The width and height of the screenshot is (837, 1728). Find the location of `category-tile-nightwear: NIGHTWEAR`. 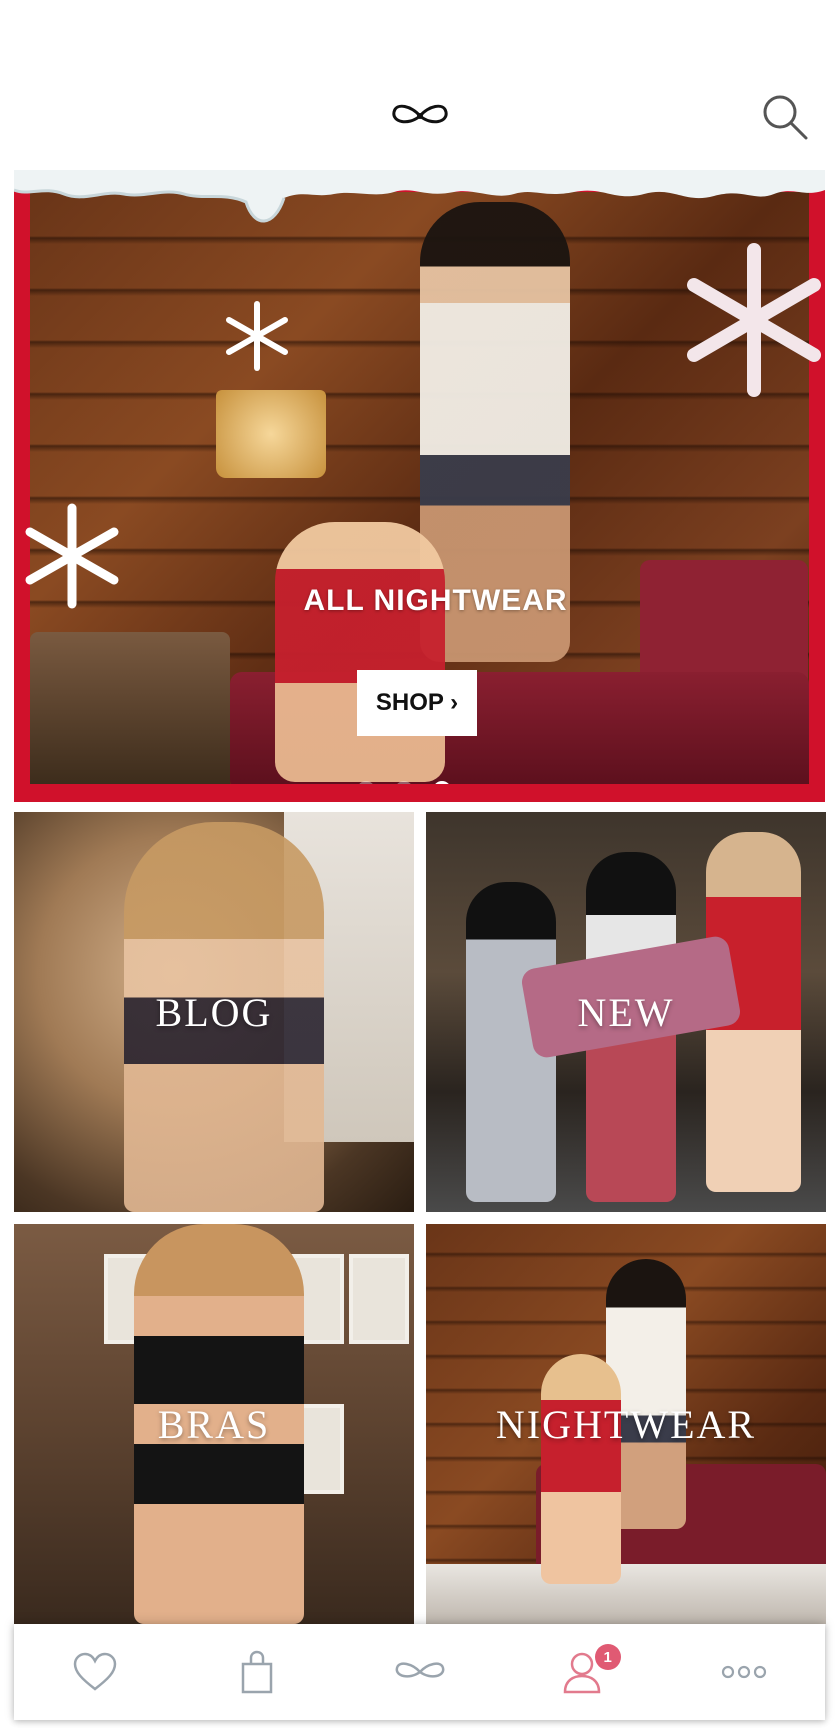

category-tile-nightwear: NIGHTWEAR is located at coordinates (626, 1424).